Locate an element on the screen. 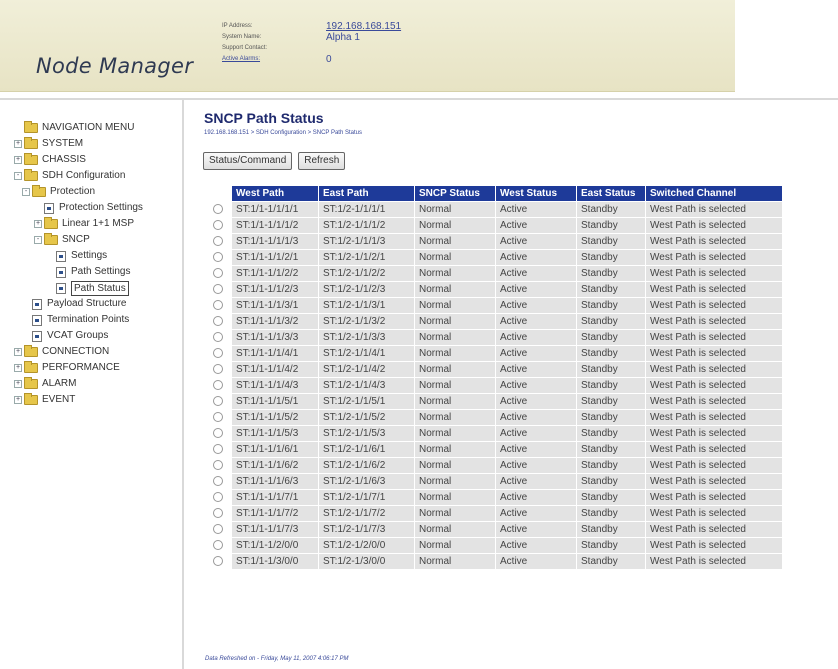  nav-item-system: + SYSTEM is located at coordinates (78, 144).